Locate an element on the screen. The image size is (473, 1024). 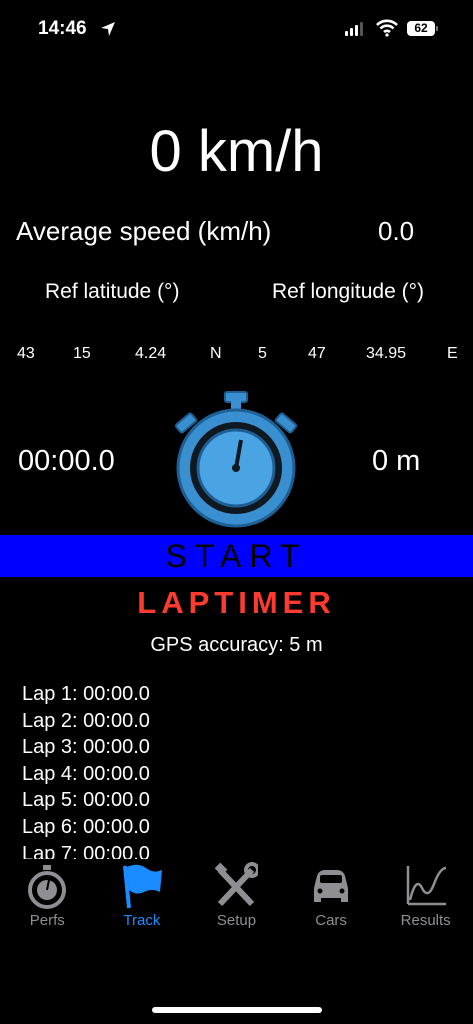
average-speed-label: Average speed (km/h) is located at coordinates (144, 231).